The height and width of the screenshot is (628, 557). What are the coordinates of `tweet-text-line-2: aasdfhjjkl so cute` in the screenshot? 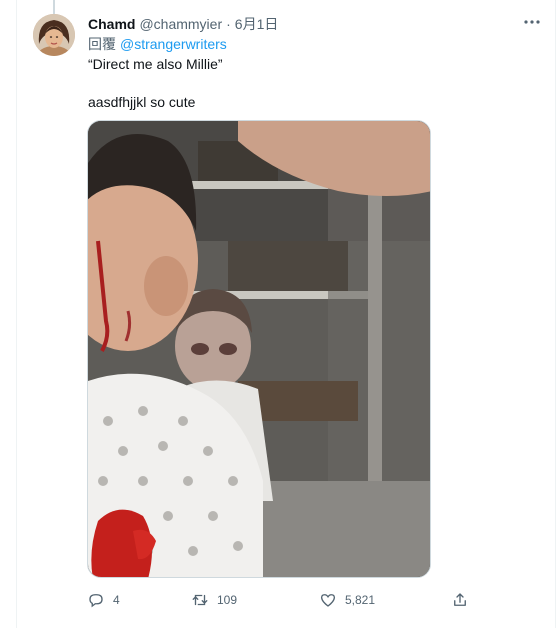 It's located at (142, 102).